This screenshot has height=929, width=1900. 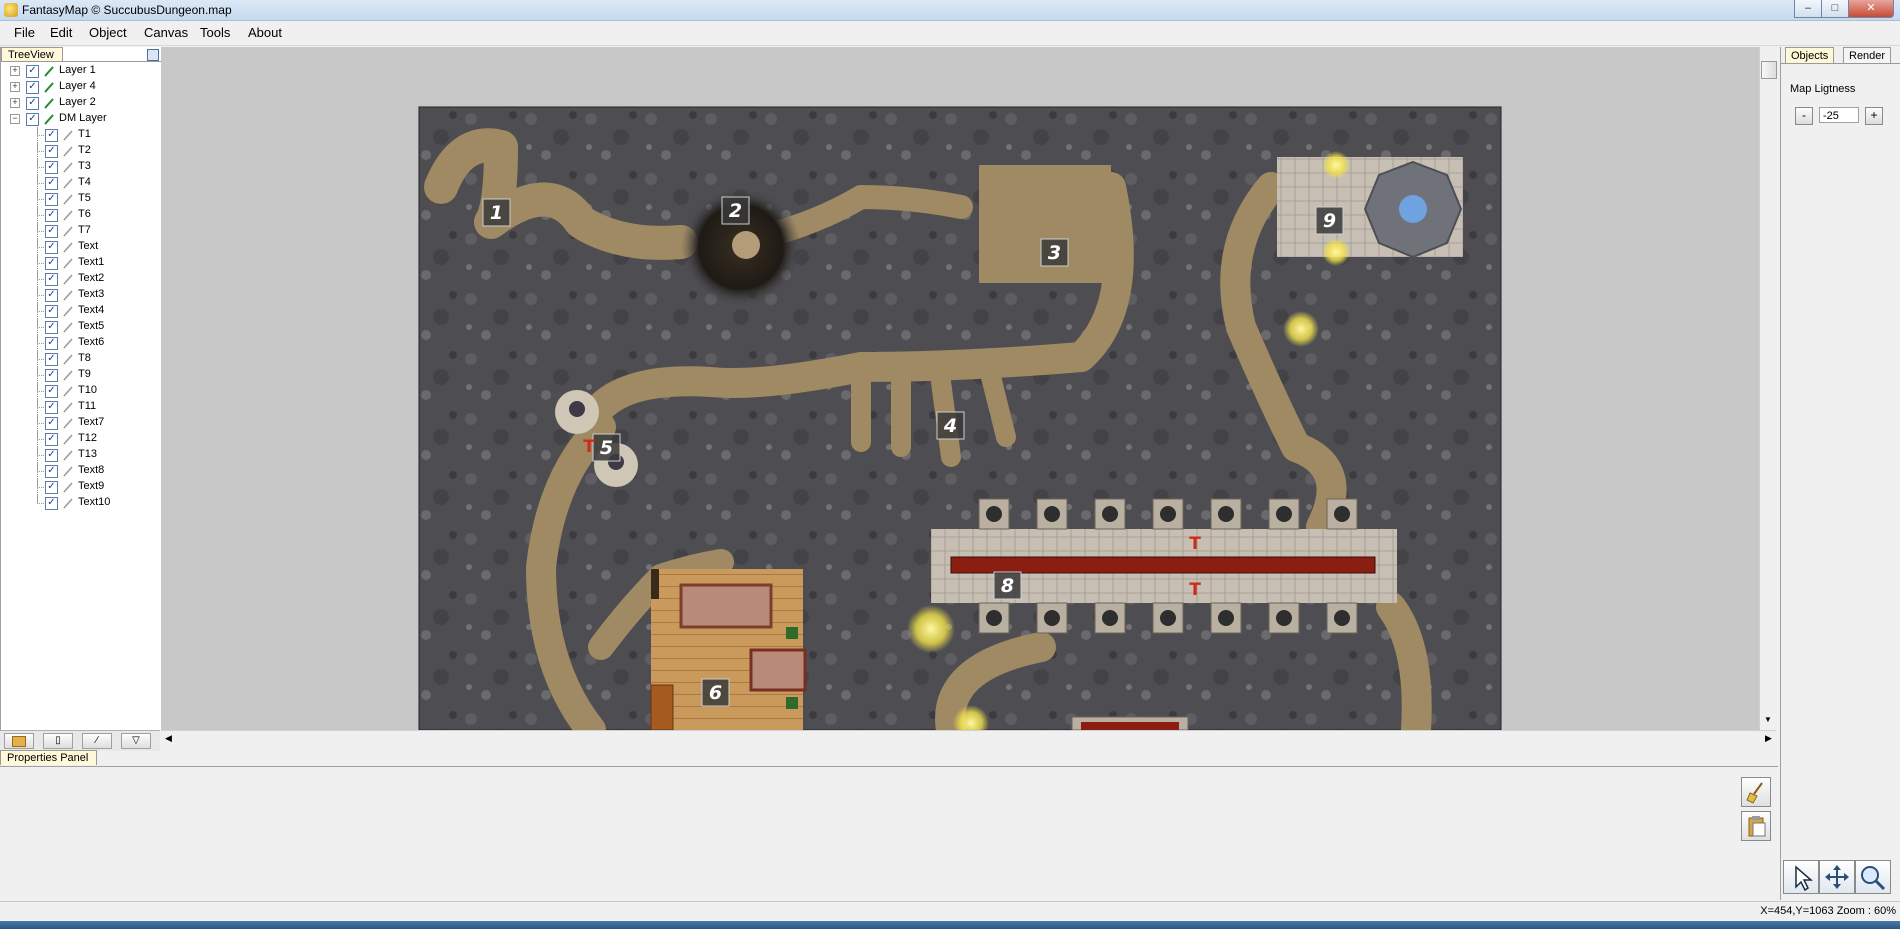 I want to click on collapse-icon: −, so click(x=15, y=119).